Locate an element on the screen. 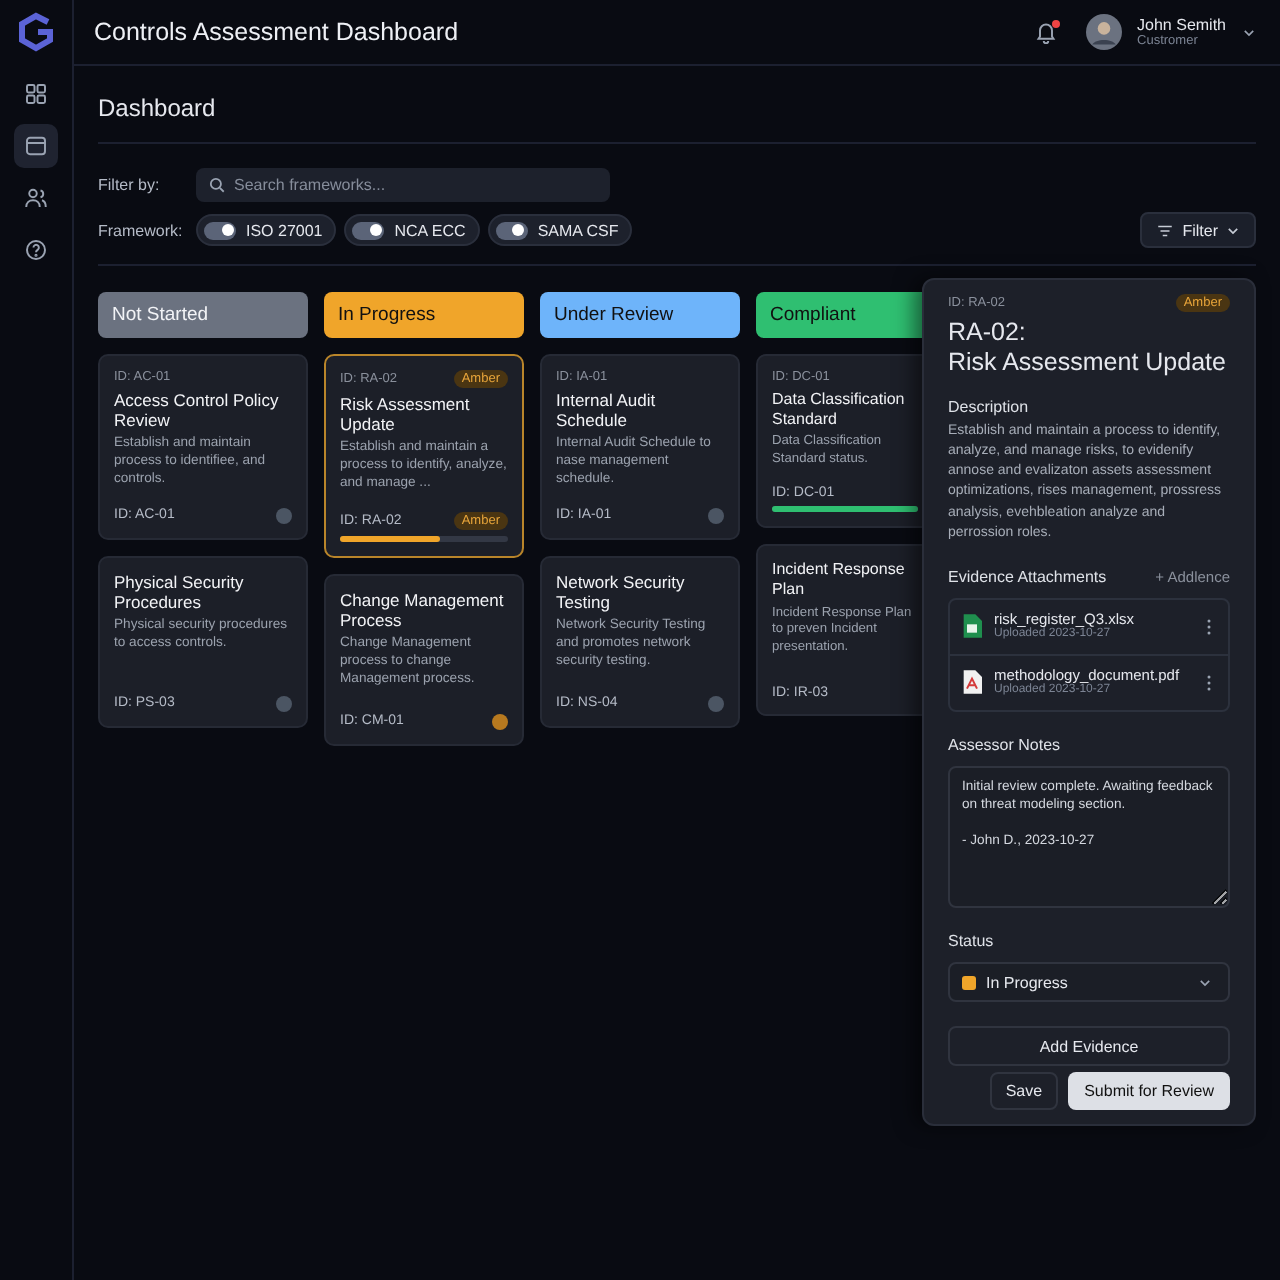  filter-icon is located at coordinates (1165, 230).